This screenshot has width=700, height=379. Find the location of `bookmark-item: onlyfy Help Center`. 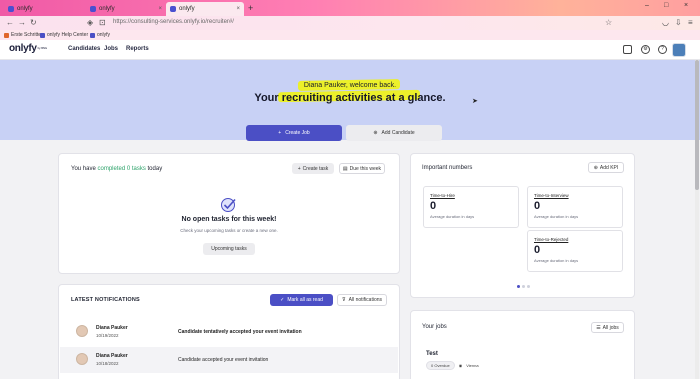

bookmark-item: onlyfy Help Center is located at coordinates (64, 35).